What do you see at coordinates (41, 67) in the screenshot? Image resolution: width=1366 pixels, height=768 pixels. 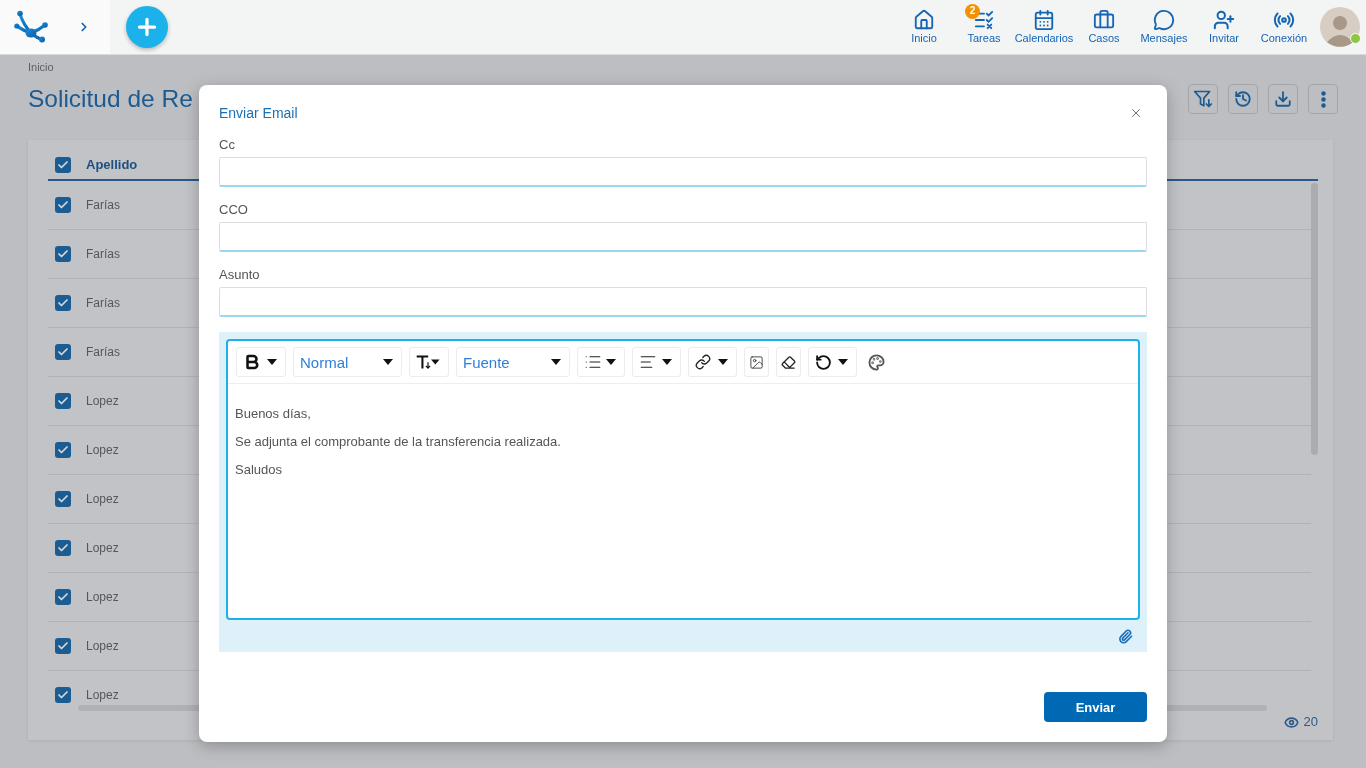 I see `breadcrumb: Inicio` at bounding box center [41, 67].